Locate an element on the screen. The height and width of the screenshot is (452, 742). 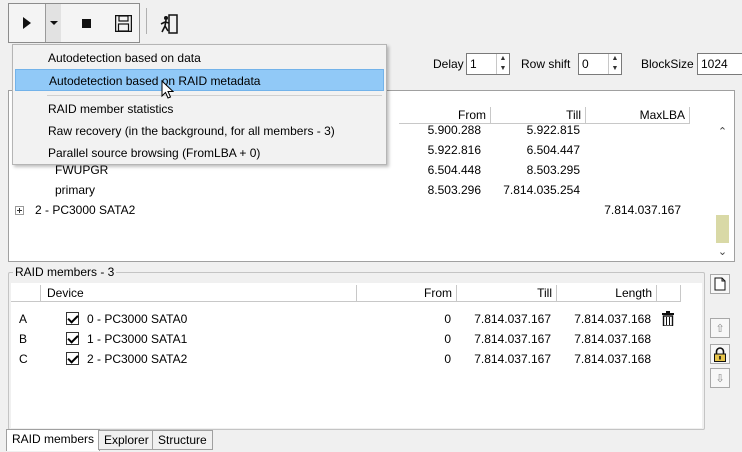
chevron-down-icon is located at coordinates (53, 22).